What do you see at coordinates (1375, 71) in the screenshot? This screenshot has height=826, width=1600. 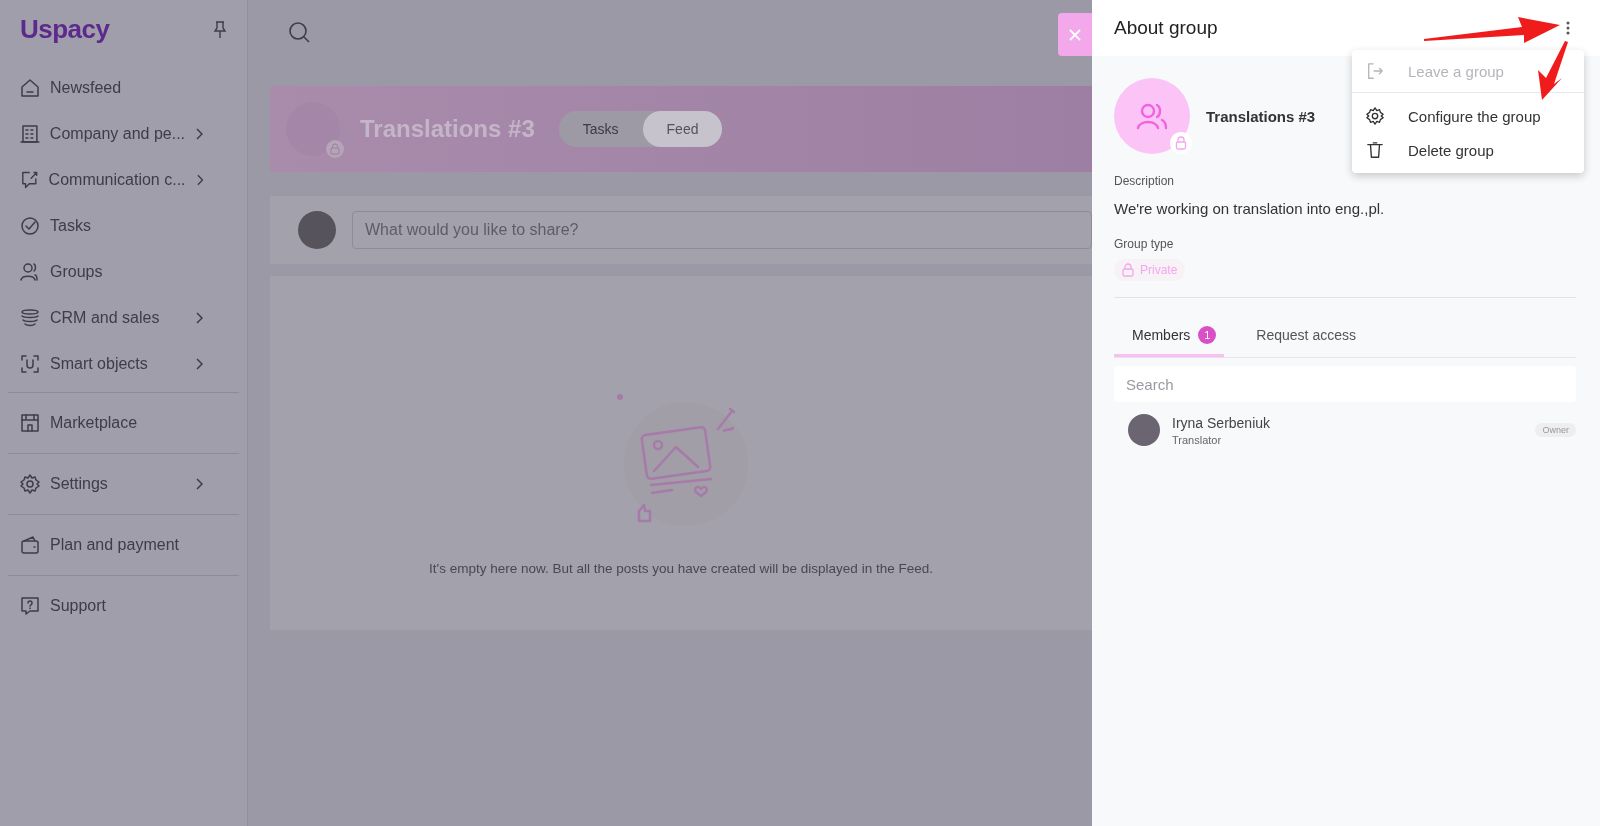 I see `exit-icon` at bounding box center [1375, 71].